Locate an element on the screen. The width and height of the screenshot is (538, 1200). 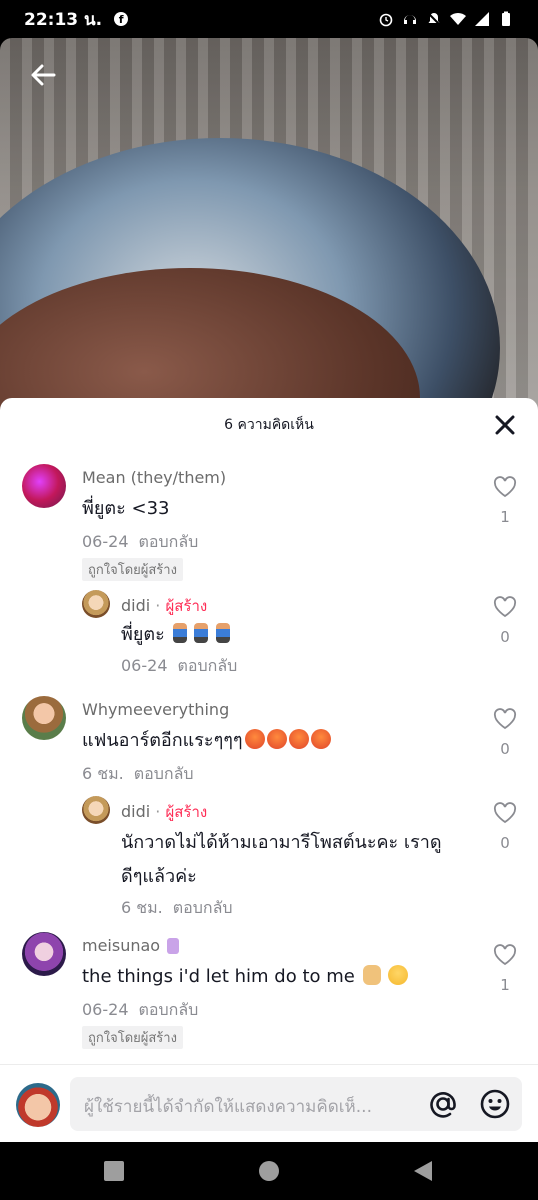
comment-text-content: the things i'd let him do to me is located at coordinates (218, 976).